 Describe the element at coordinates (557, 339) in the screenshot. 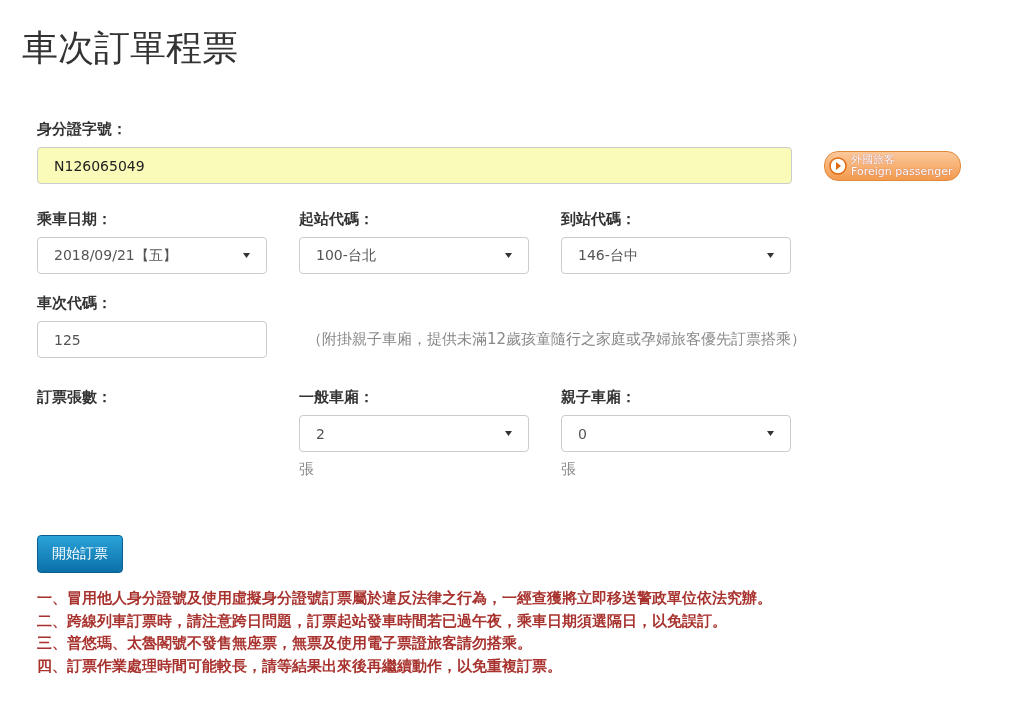

I see `train-note: （附掛親子車廂，提供未滿12歲孩童隨行之家庭或孕婦旅客優先訂票搭乘）` at that location.